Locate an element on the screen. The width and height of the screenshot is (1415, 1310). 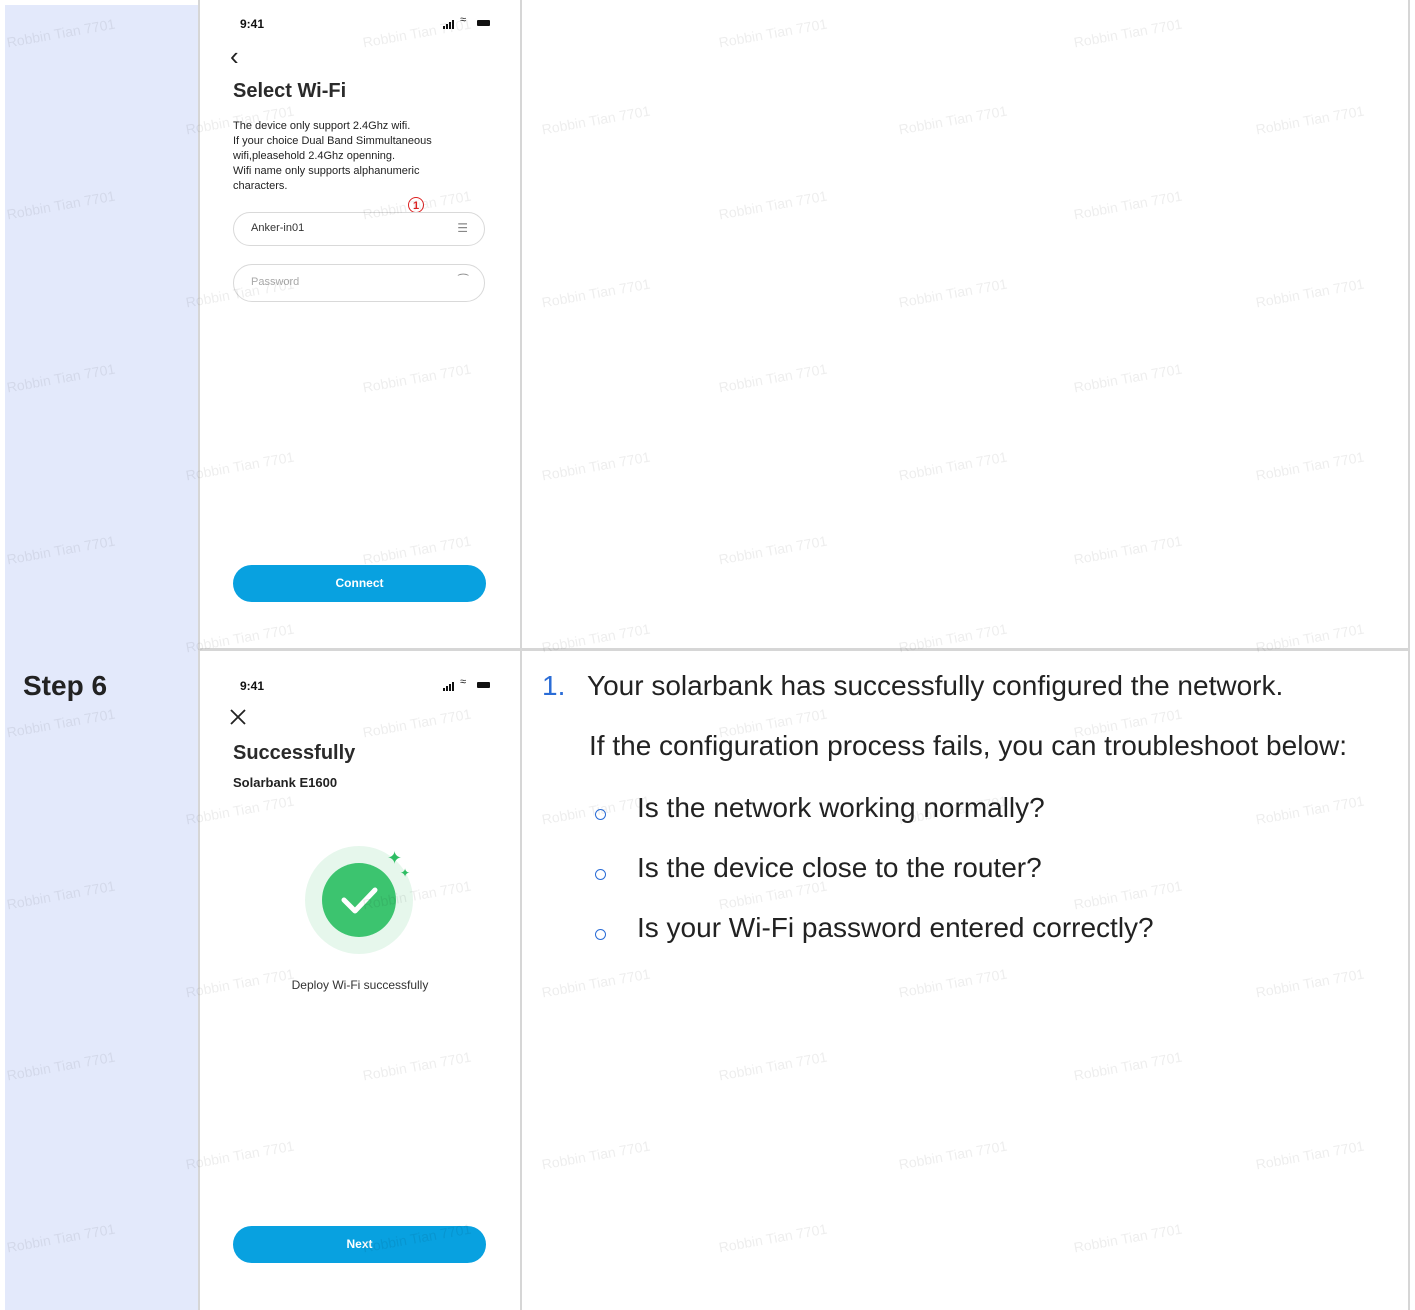
checkmark-icon is located at coordinates (359, 900).